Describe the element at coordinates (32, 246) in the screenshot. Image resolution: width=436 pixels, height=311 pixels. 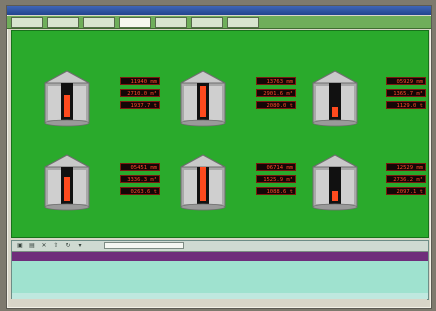
I see `print-icon: ▤` at that location.